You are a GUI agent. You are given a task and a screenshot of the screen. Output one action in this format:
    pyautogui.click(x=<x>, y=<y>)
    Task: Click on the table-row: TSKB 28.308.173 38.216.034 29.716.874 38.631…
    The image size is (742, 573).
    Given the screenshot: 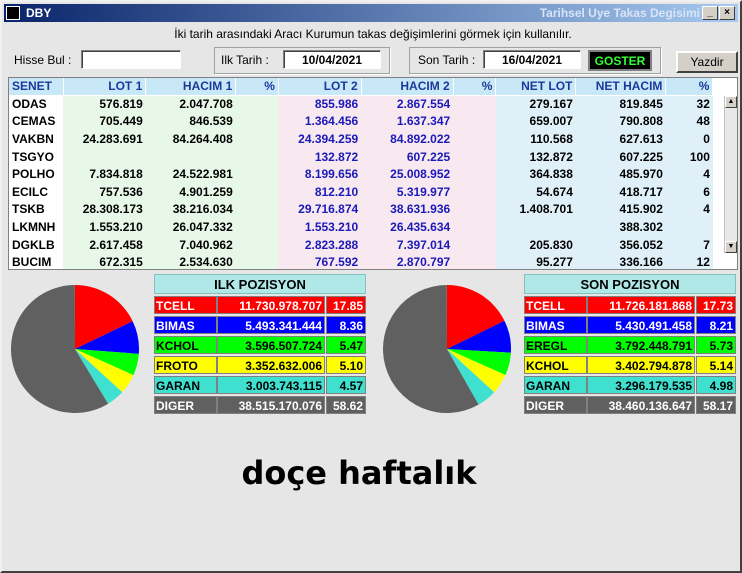 What is the action you would take?
    pyautogui.click(x=361, y=209)
    